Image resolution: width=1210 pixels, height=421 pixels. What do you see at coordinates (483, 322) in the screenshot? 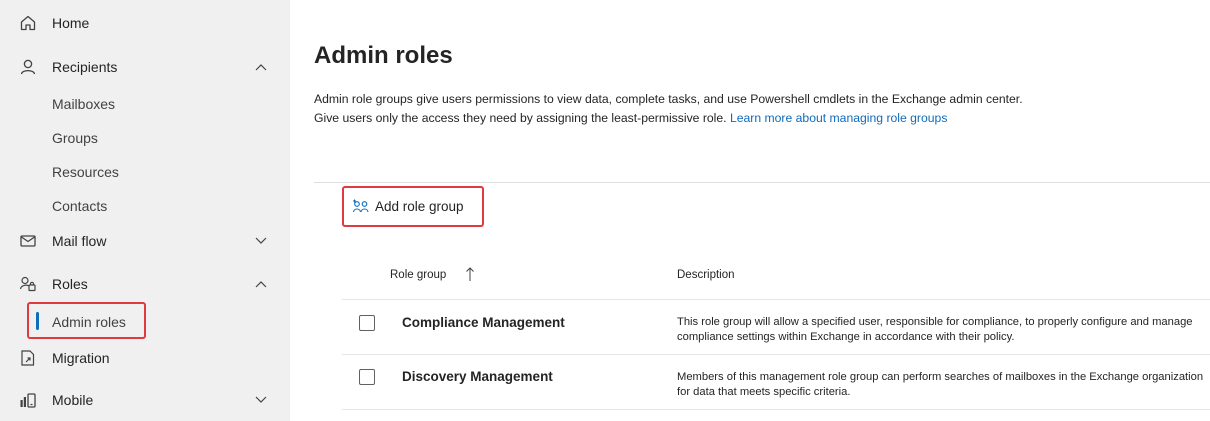
I see `role-group-name: Compliance Management` at bounding box center [483, 322].